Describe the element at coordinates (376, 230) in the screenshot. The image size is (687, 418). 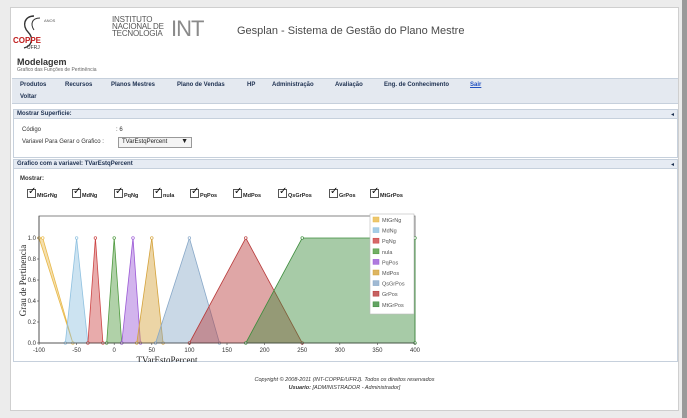
I see `legend-swatch-MdNg` at that location.